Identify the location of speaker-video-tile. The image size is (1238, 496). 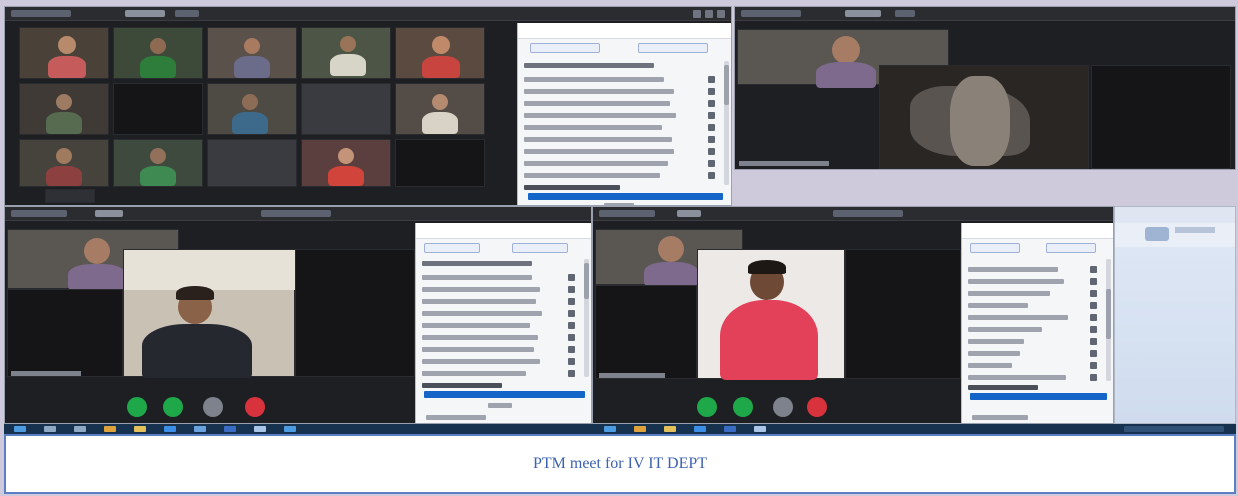
(209, 313).